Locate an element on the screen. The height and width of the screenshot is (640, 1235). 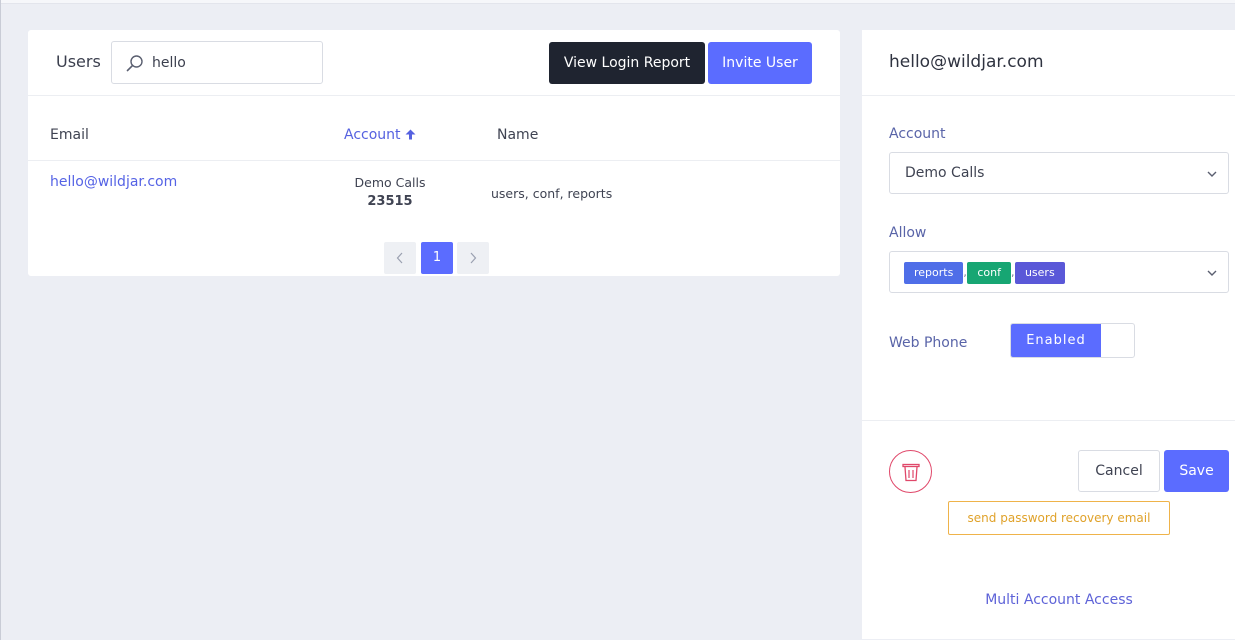
account-select: Demo Calls is located at coordinates (1059, 173).